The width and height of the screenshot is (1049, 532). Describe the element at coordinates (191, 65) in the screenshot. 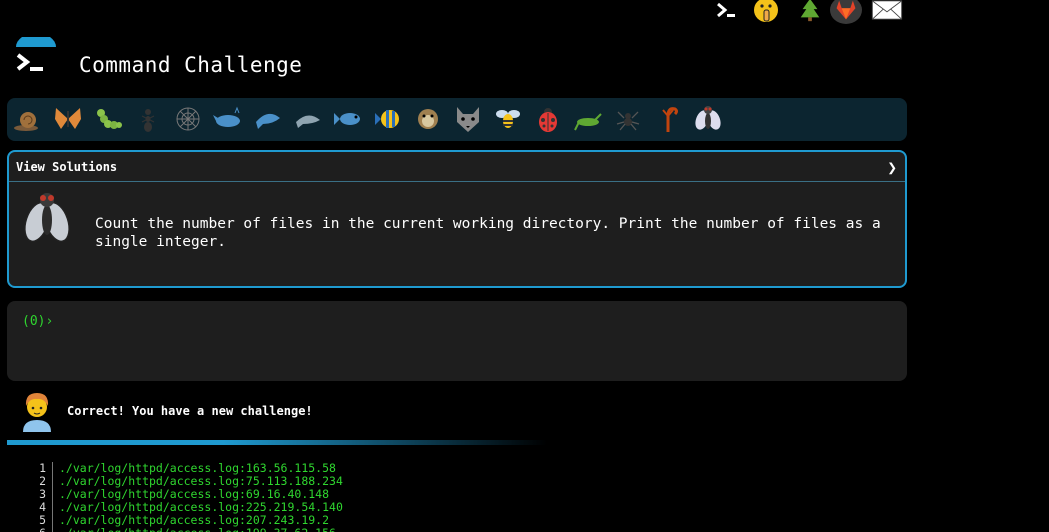

I see `page-title: Command Challenge` at that location.